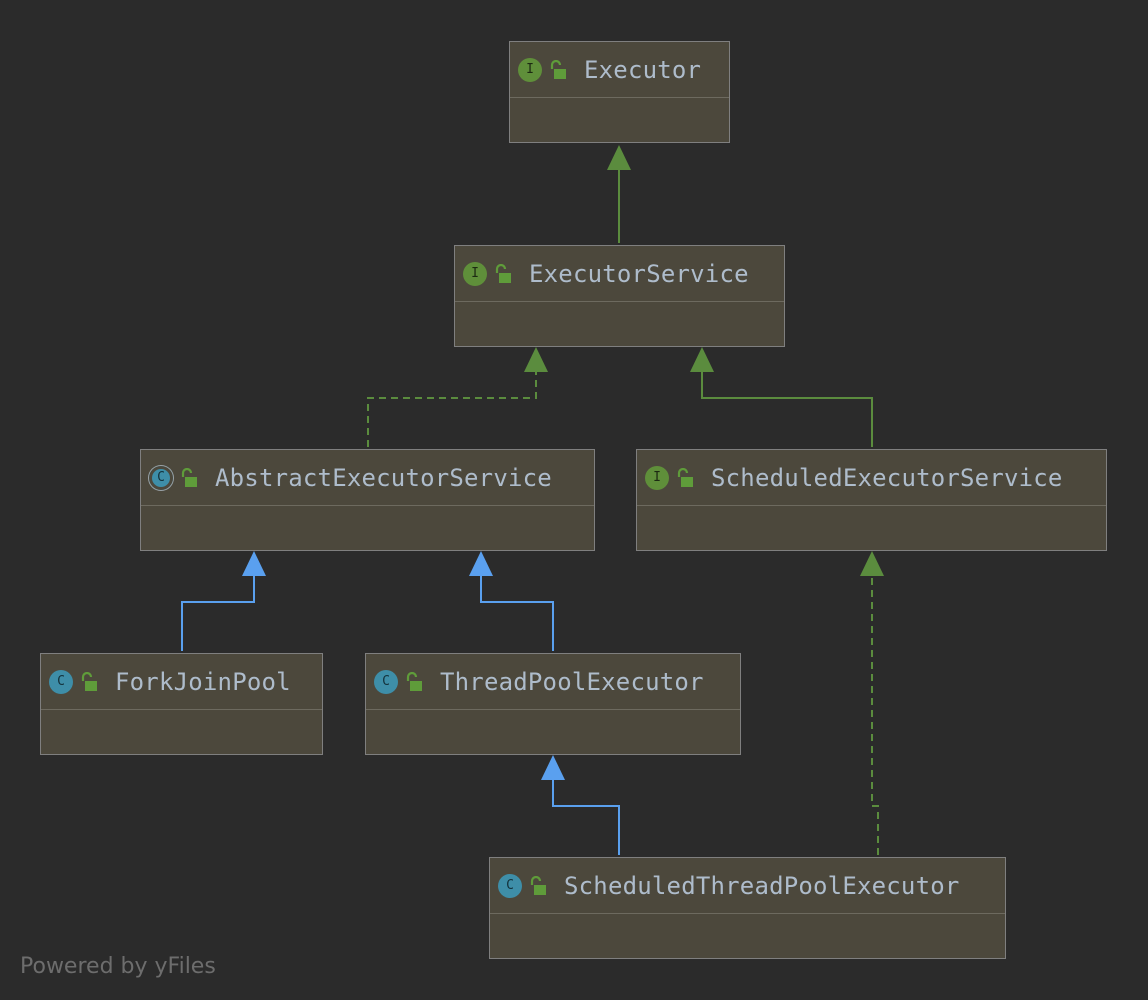 The image size is (1148, 1000). I want to click on edge-scheduled-executor-service-to-executor-service, so click(781, 397).